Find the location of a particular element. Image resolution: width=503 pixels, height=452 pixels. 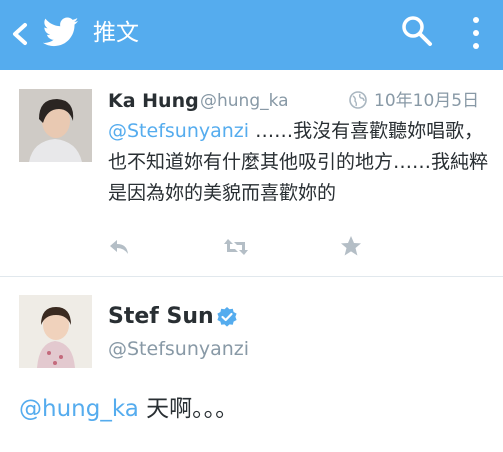

divider is located at coordinates (251, 276).